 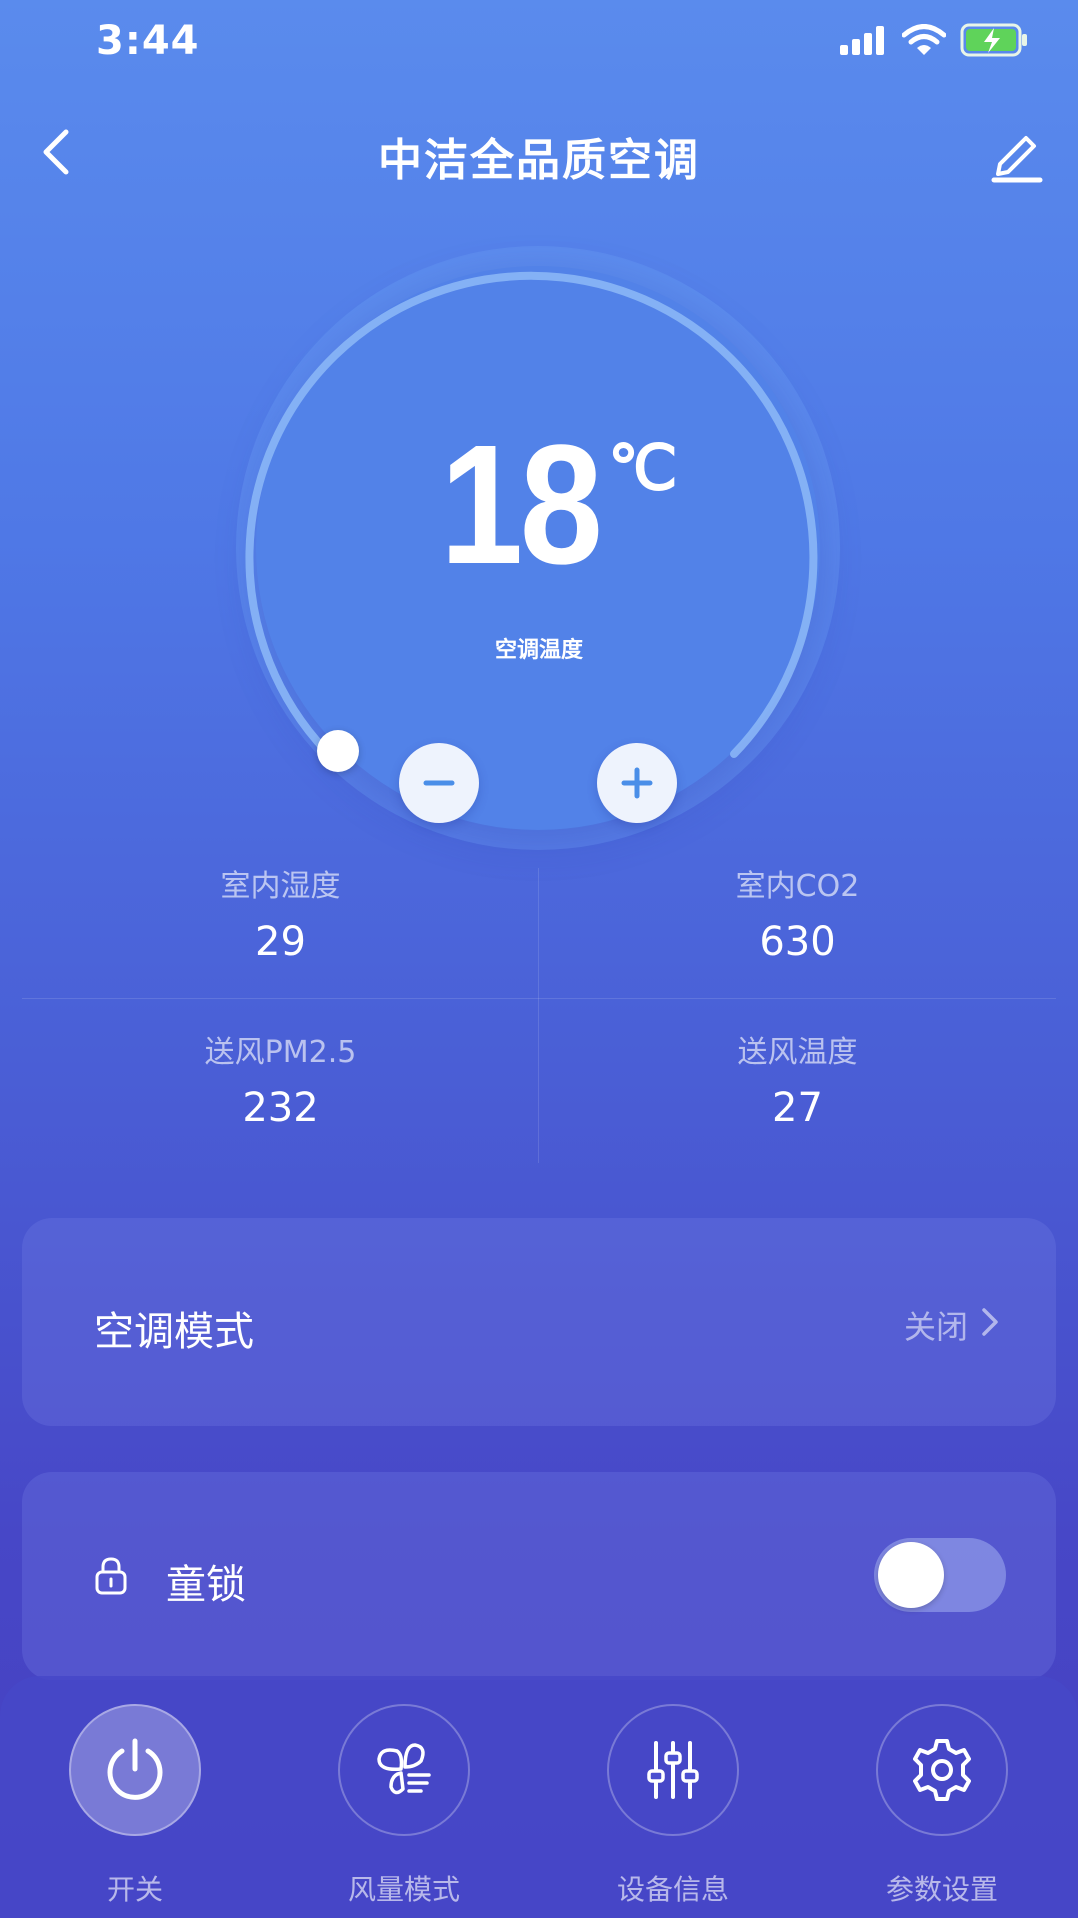 I want to click on temperature-unit: ℃, so click(x=643, y=468).